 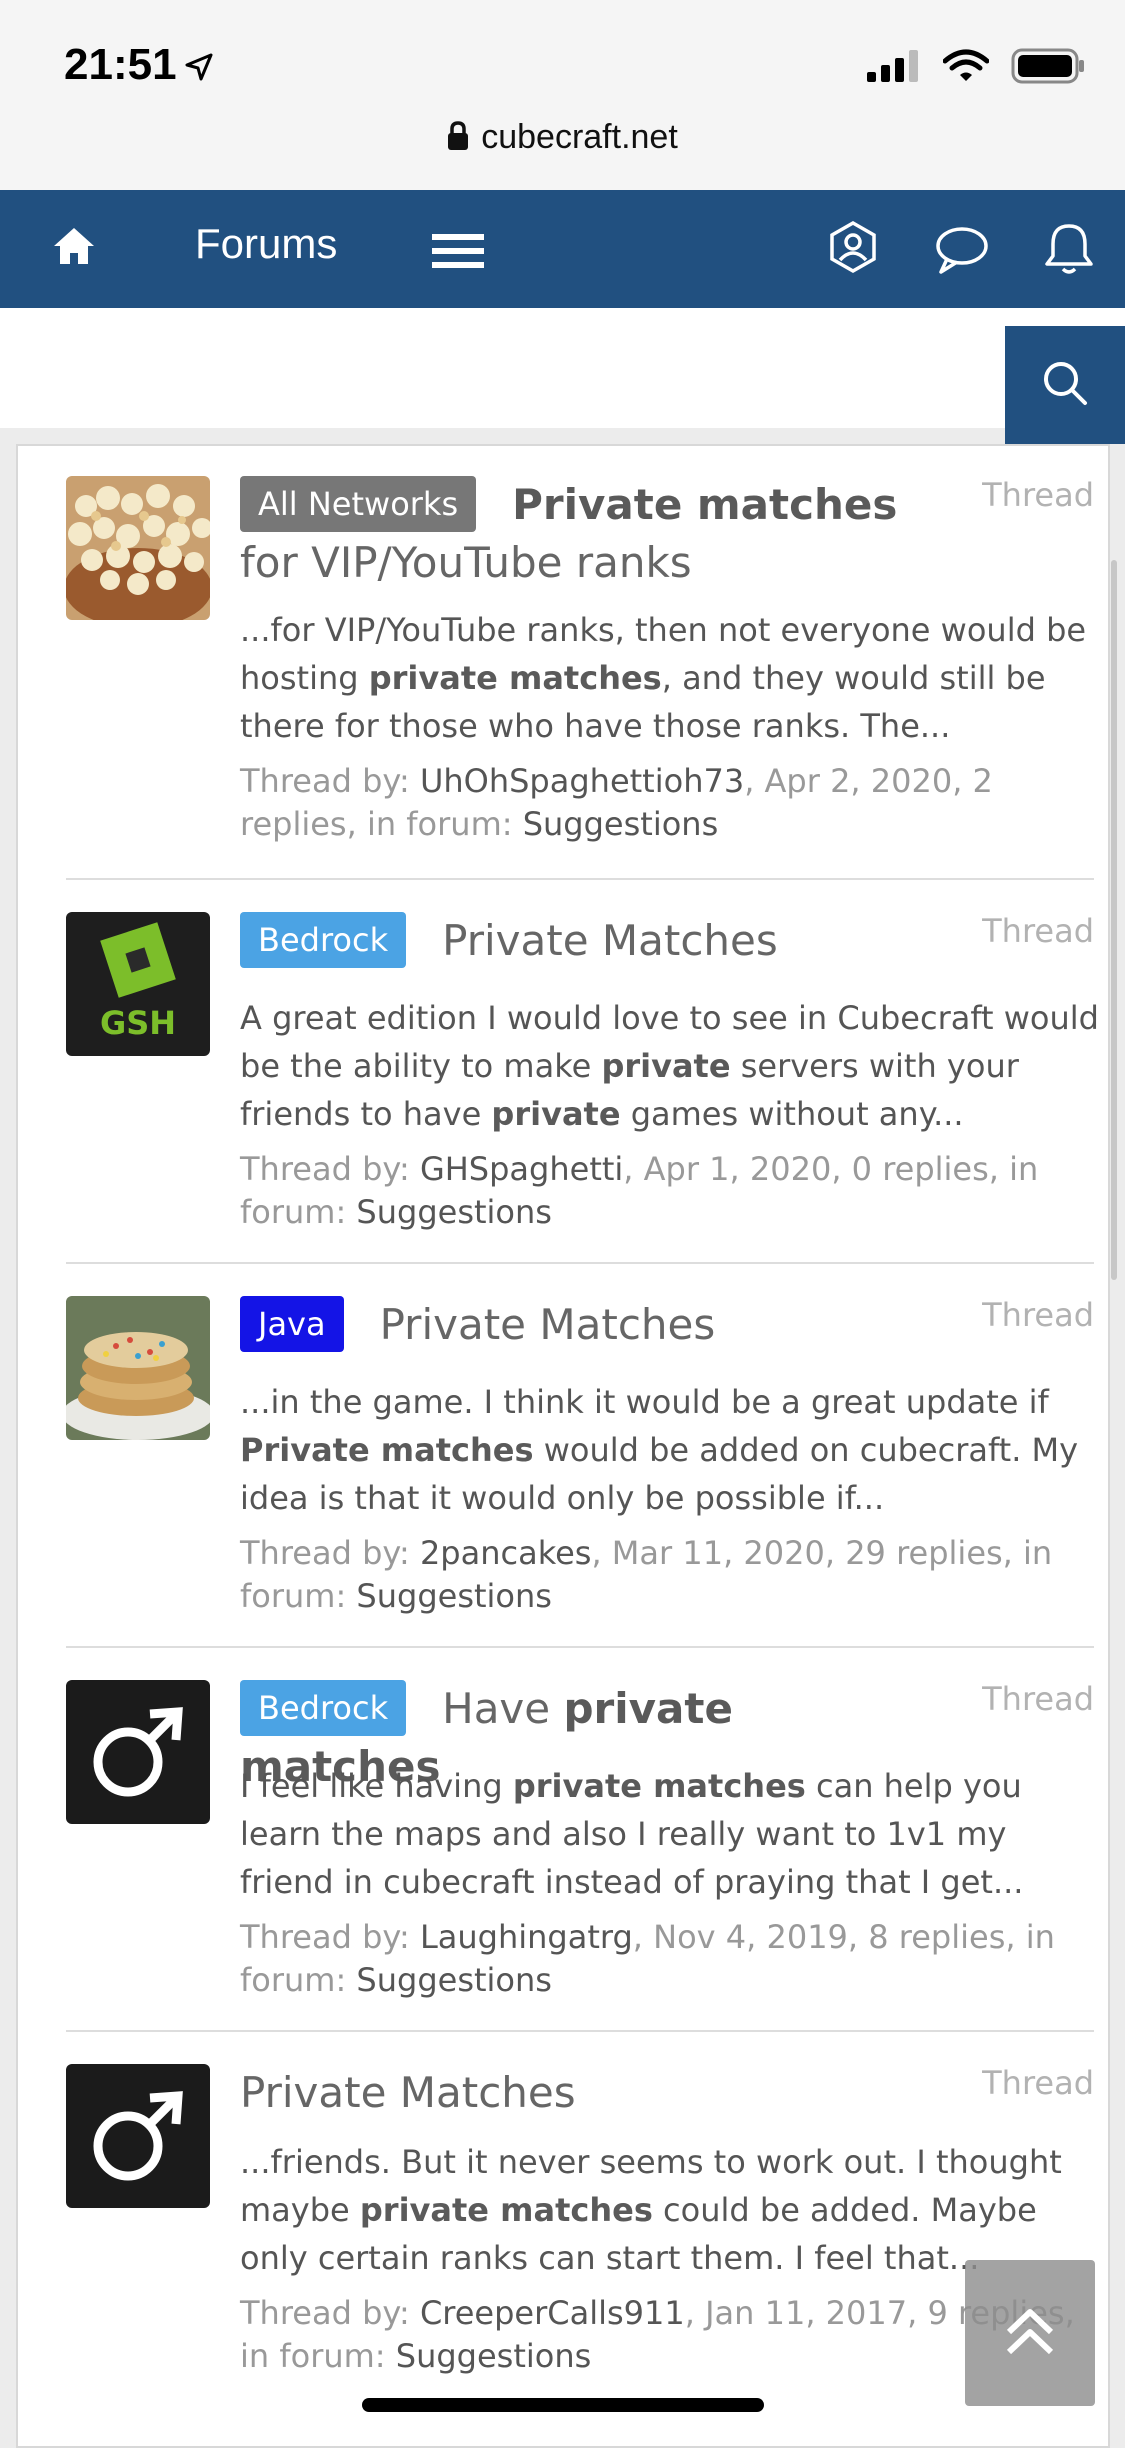 What do you see at coordinates (526, 1937) in the screenshot?
I see `author-link: Laughingatrg` at bounding box center [526, 1937].